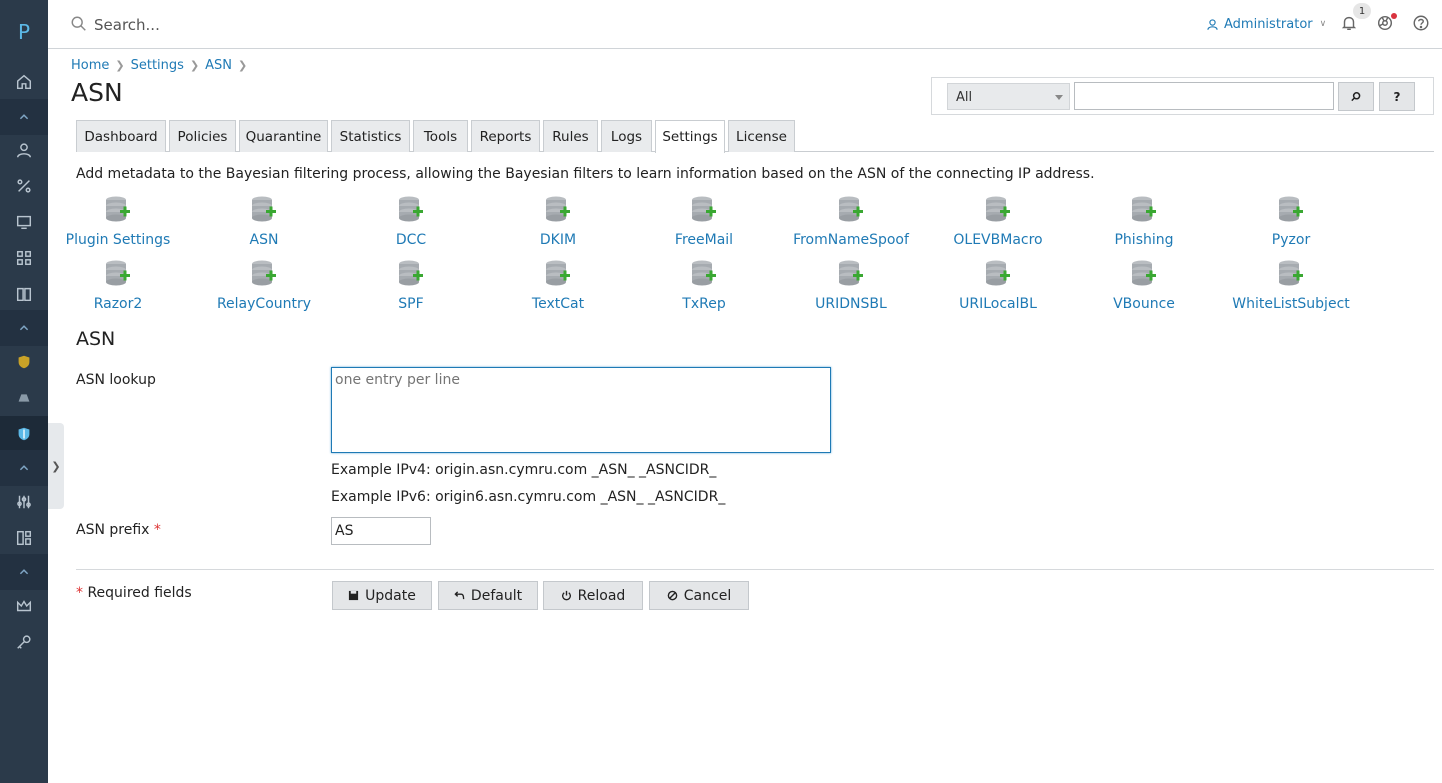 The width and height of the screenshot is (1442, 783). Describe the element at coordinates (24, 502) in the screenshot. I see `sliders-icon` at that location.